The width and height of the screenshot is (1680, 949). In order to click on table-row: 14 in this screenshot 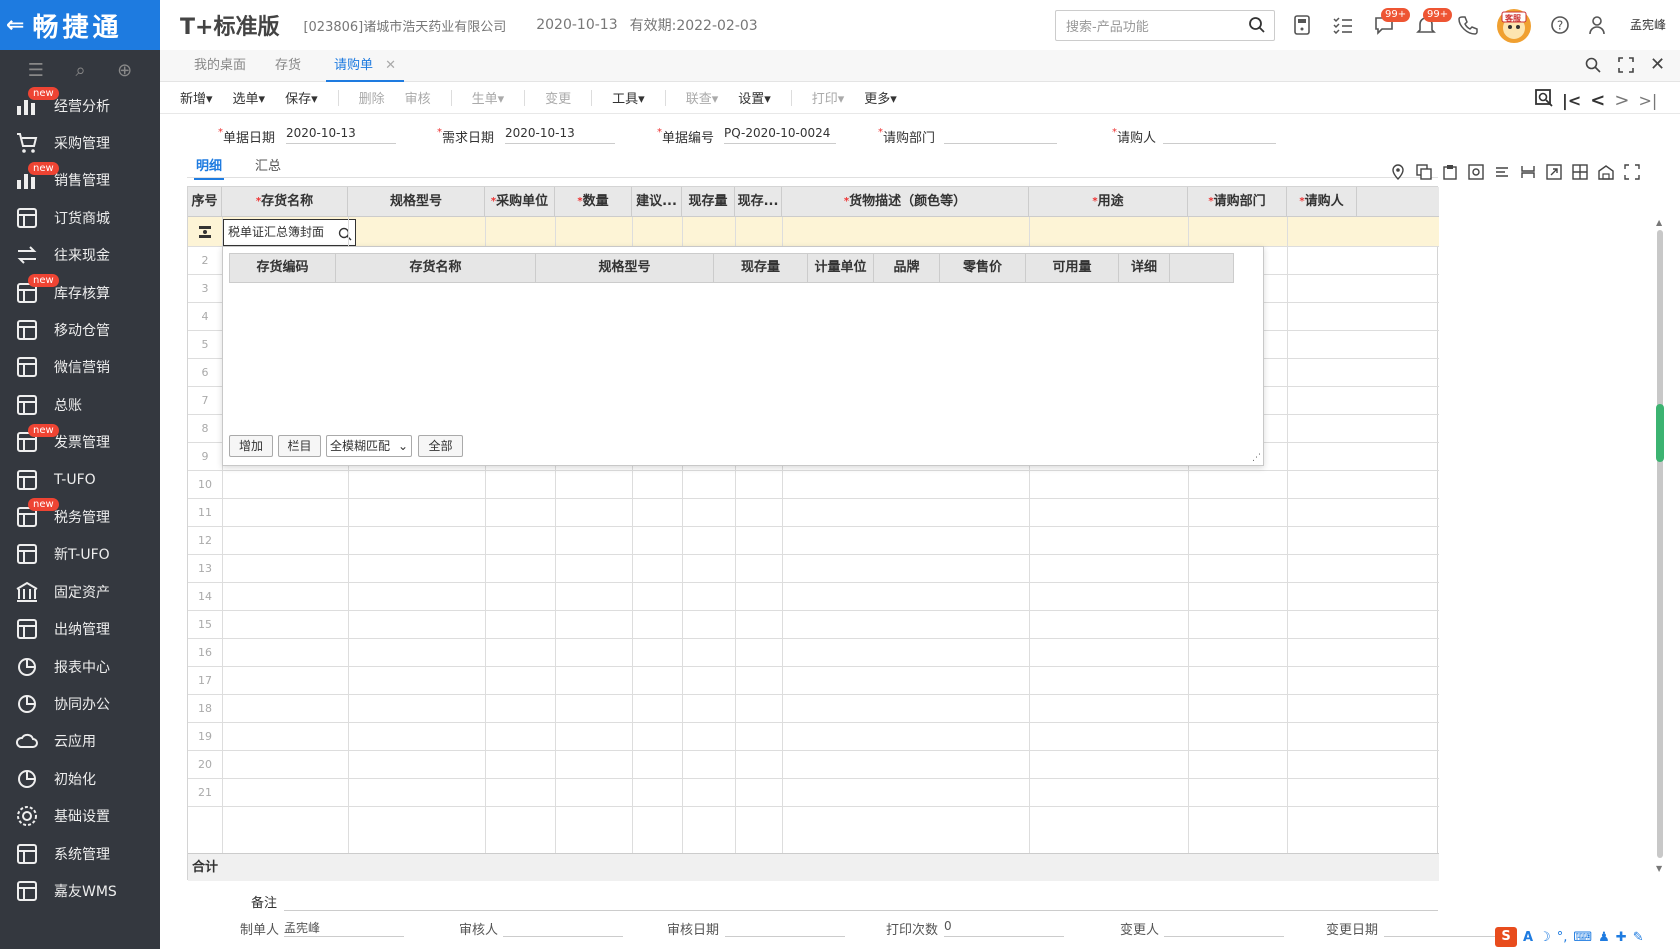, I will do `click(813, 597)`.